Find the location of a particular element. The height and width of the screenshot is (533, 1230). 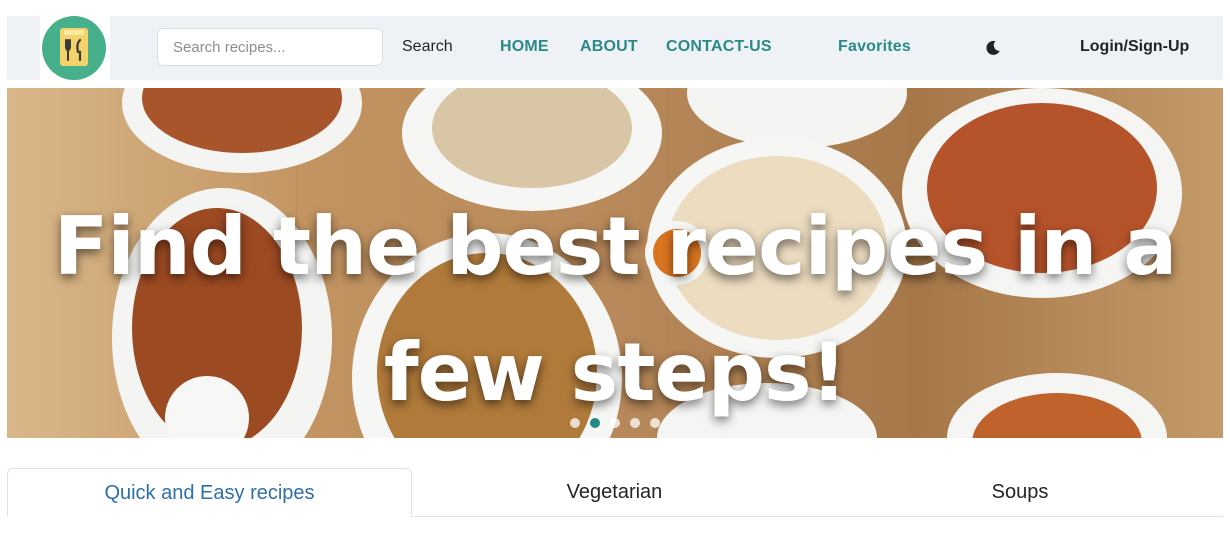

cutlery-notepad-icon is located at coordinates (74, 48).